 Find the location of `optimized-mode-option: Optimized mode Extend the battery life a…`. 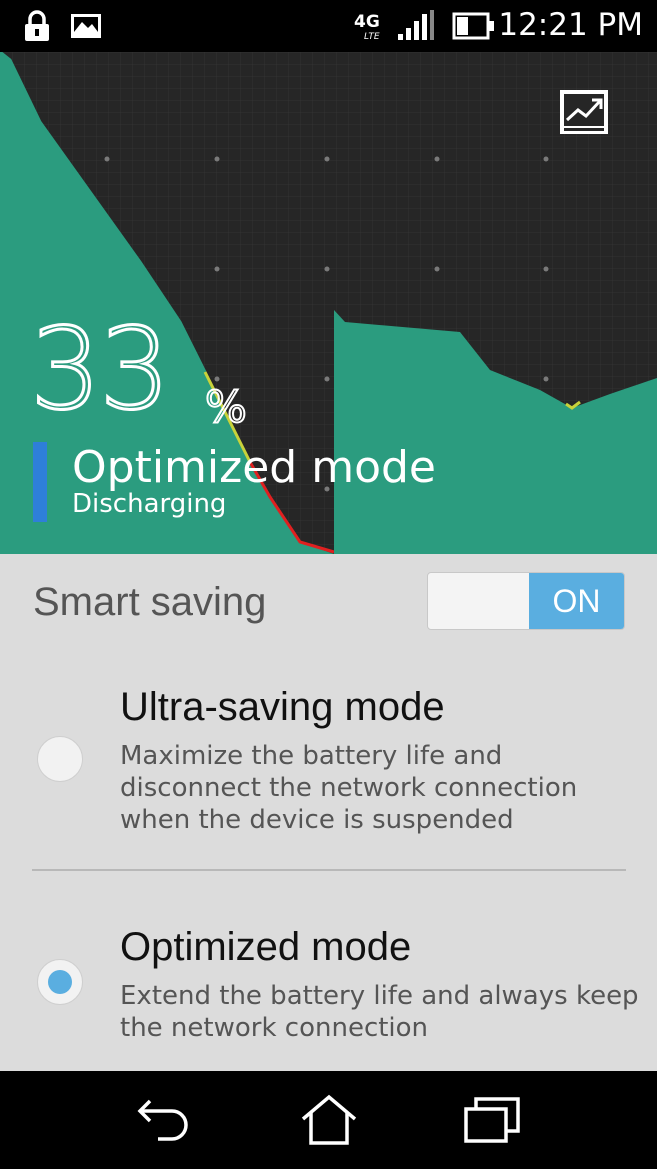

optimized-mode-option: Optimized mode Extend the battery life a… is located at coordinates (328, 982).